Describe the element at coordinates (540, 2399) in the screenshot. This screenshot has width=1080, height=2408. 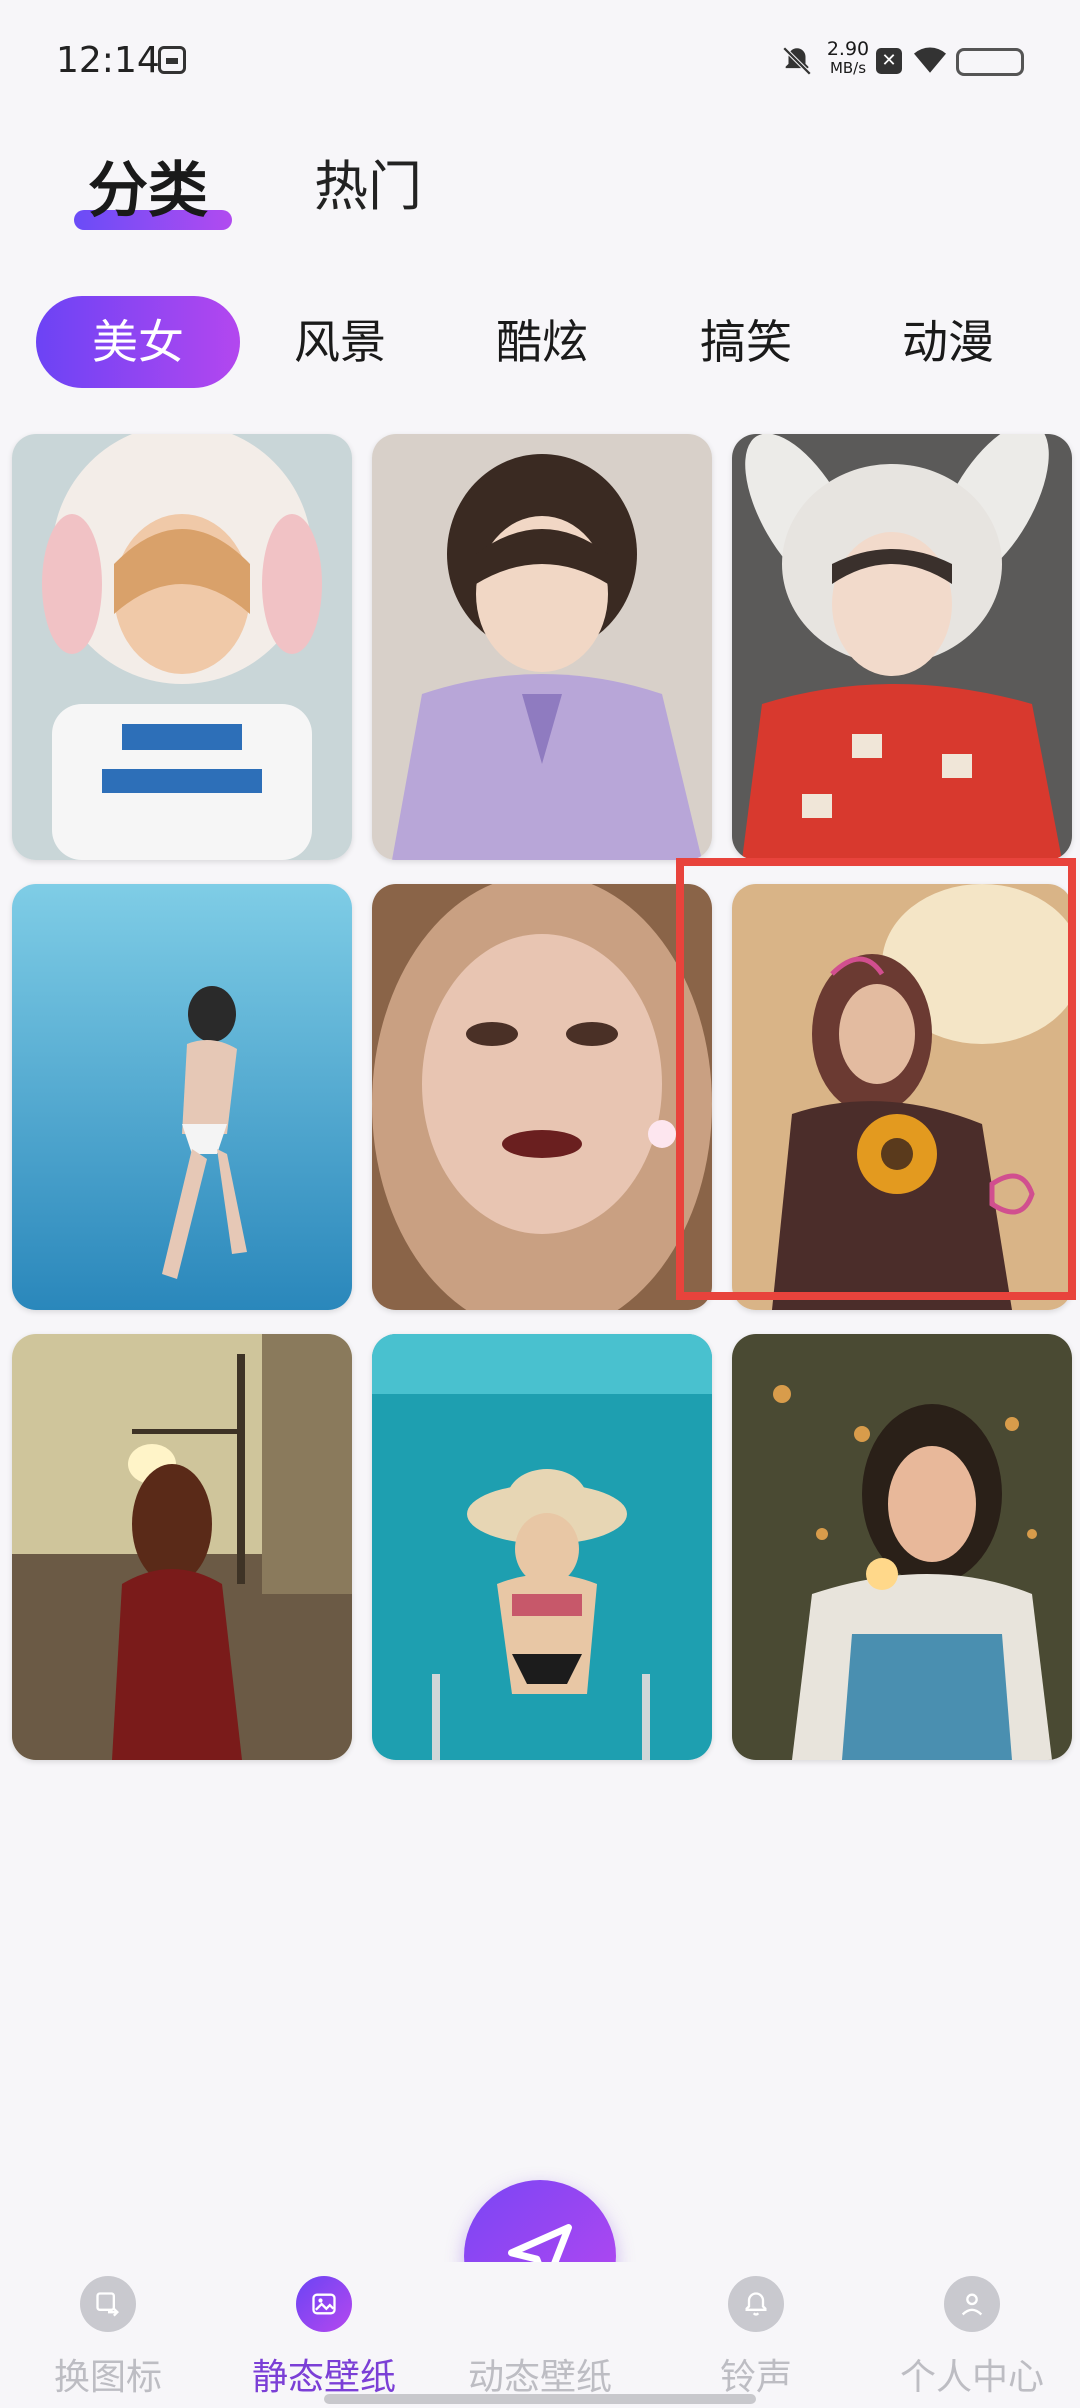
I see `home-indicator` at that location.